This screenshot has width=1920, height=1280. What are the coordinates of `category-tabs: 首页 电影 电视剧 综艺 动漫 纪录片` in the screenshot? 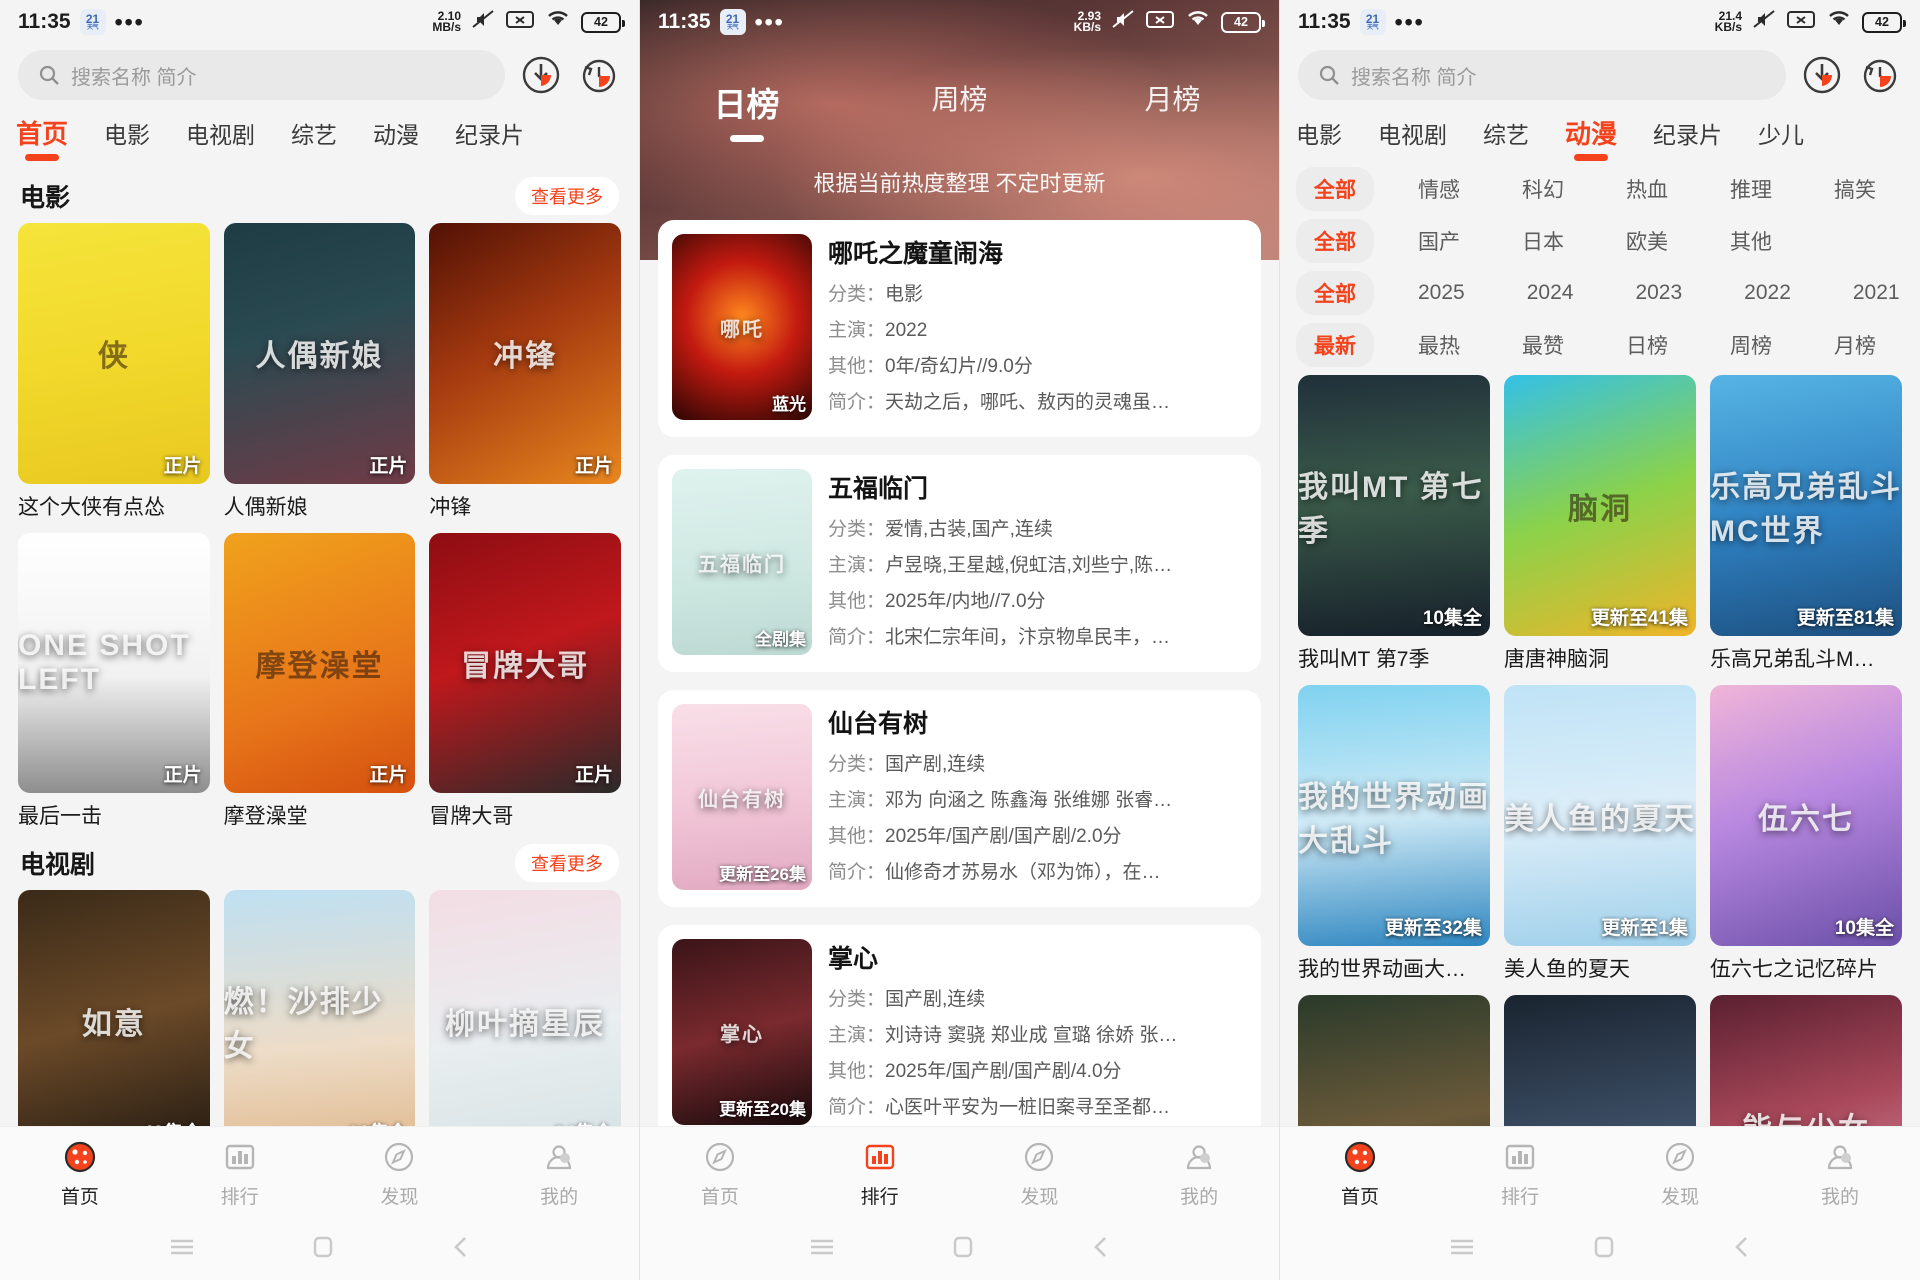 It's located at (319, 136).